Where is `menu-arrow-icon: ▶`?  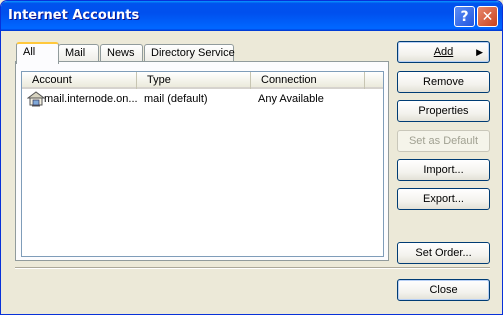 menu-arrow-icon: ▶ is located at coordinates (479, 52).